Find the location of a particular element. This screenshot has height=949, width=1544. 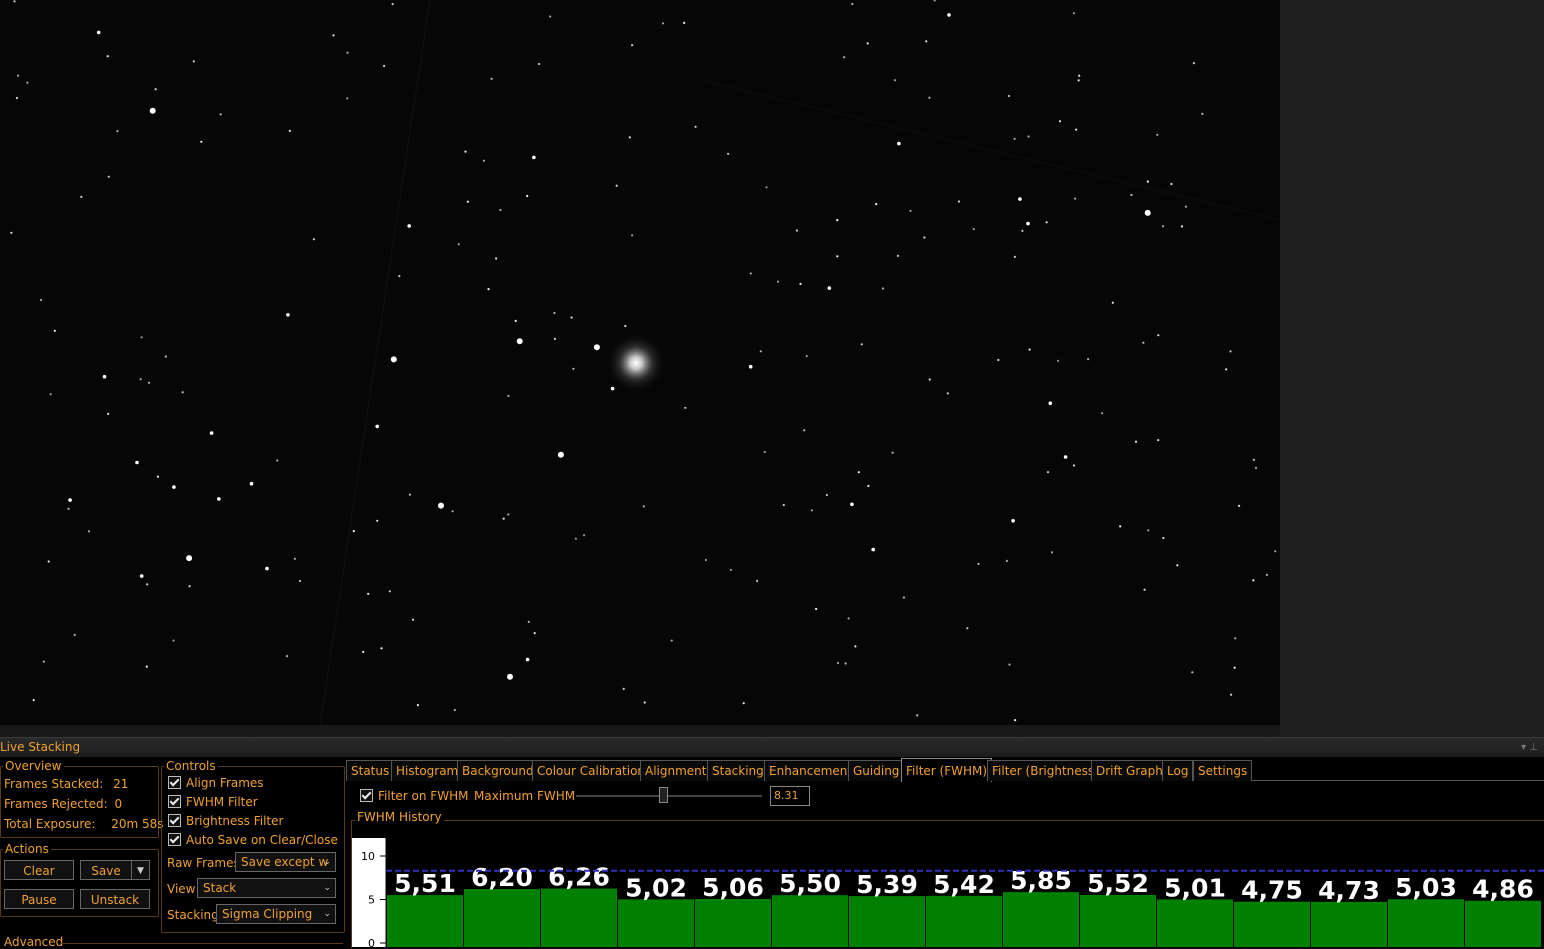

align-frames-checkbox: Align Frames is located at coordinates (216, 783).